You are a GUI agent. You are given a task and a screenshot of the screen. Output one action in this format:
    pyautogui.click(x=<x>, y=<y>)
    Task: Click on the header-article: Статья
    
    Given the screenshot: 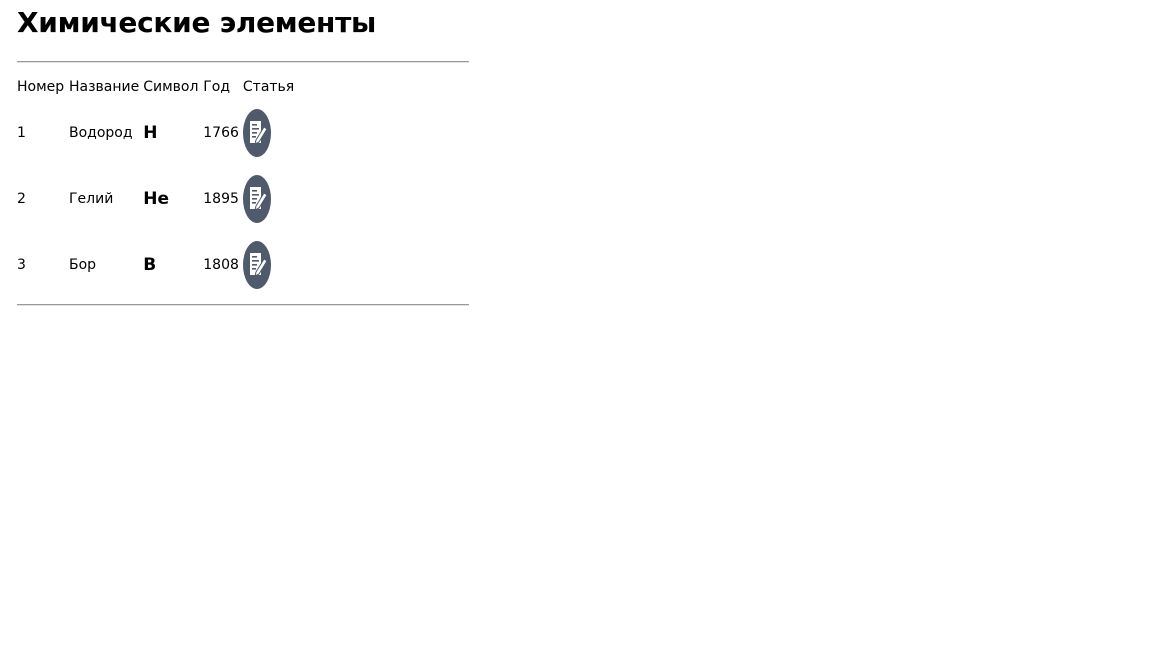 What is the action you would take?
    pyautogui.click(x=268, y=86)
    